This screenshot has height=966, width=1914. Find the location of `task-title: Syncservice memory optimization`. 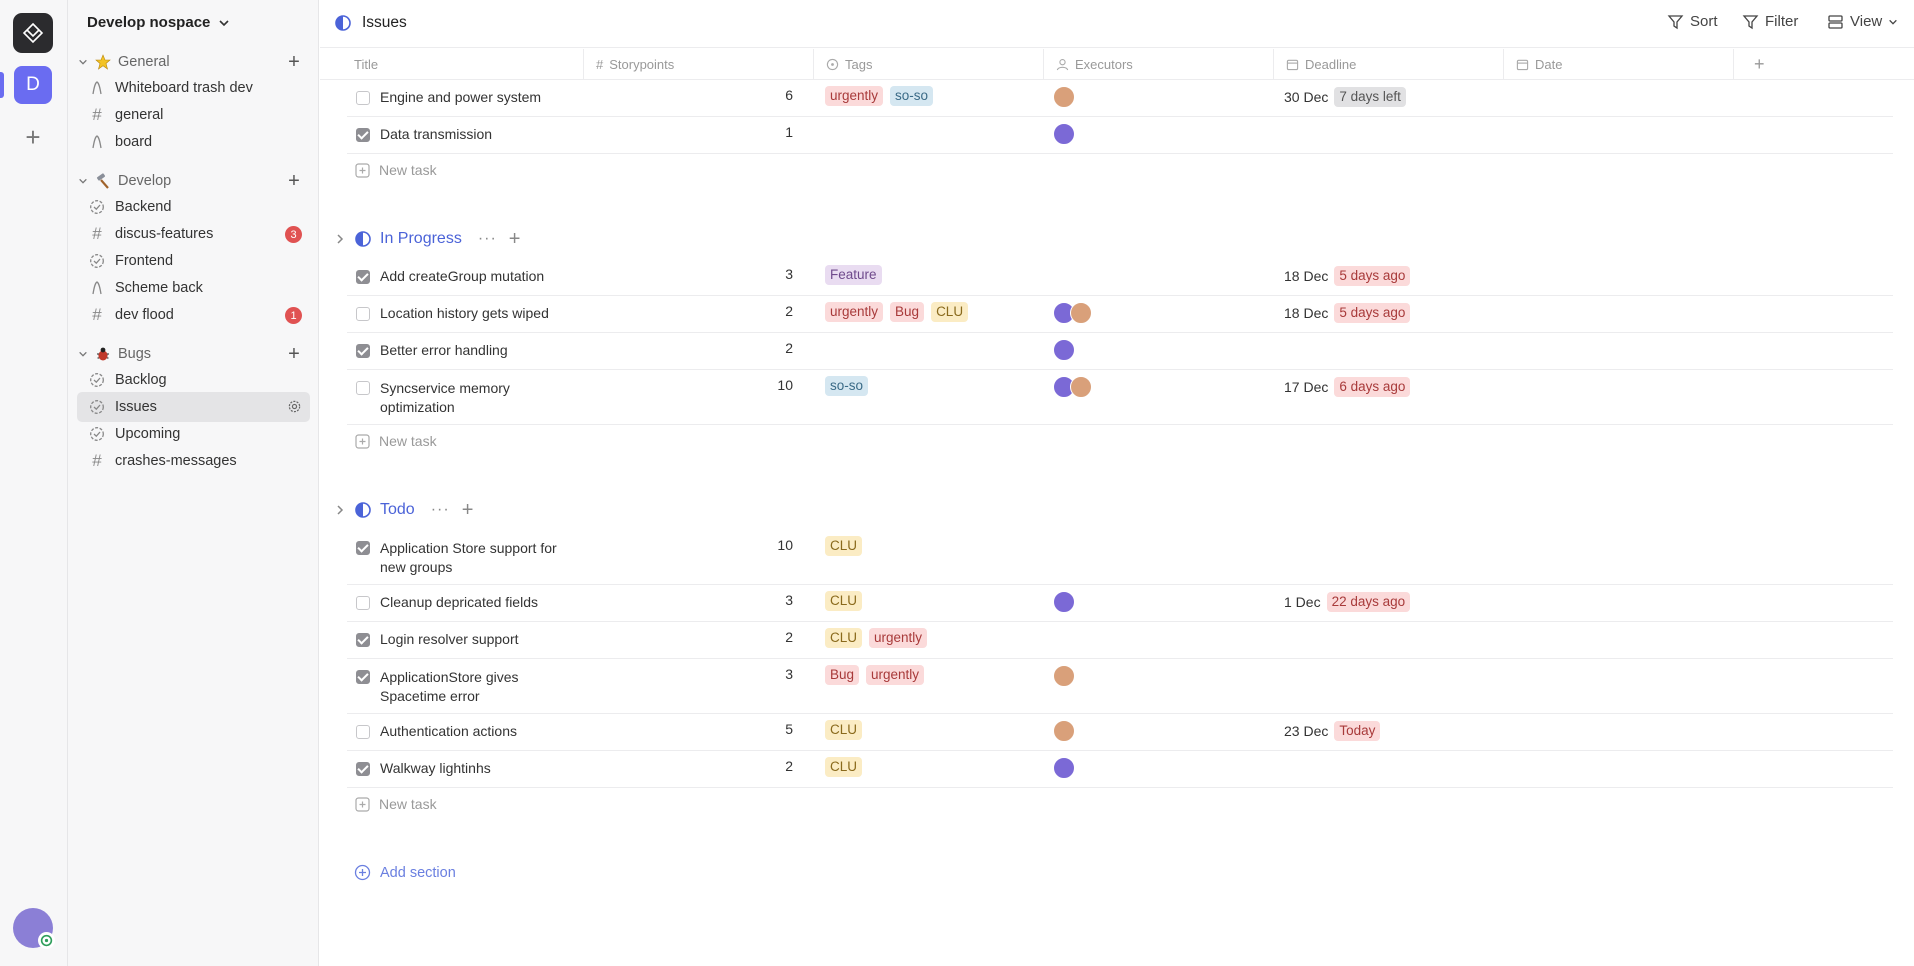

task-title: Syncservice memory optimization is located at coordinates (475, 398).